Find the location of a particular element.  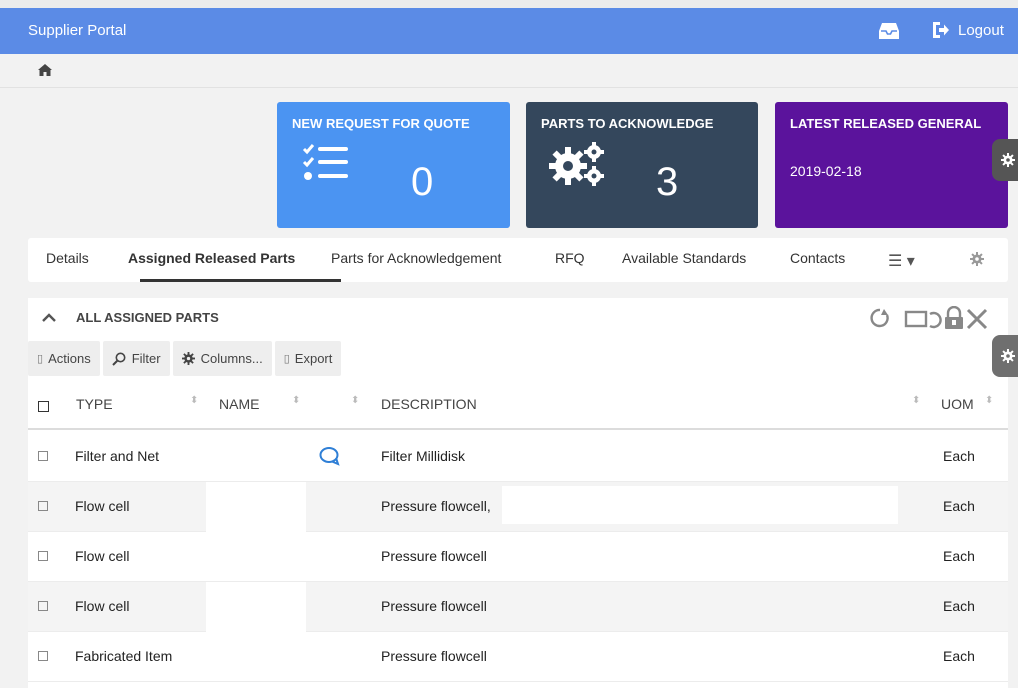

column-header-type: TYPE is located at coordinates (94, 404).